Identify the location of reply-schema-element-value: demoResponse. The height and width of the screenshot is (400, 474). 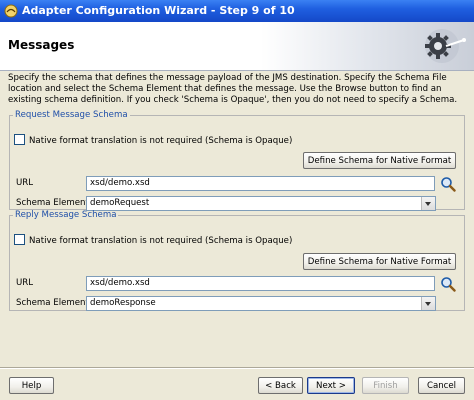
(123, 303).